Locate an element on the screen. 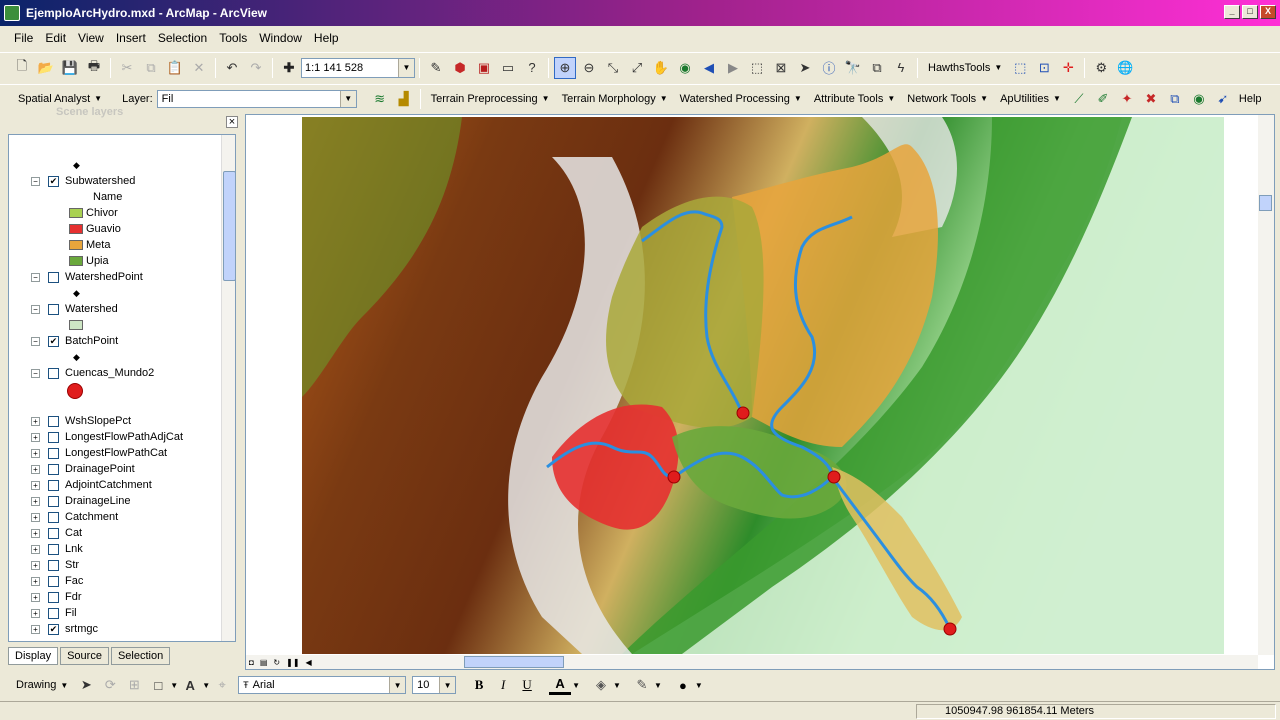  model-builder-icon: ⚙ is located at coordinates (1101, 68).